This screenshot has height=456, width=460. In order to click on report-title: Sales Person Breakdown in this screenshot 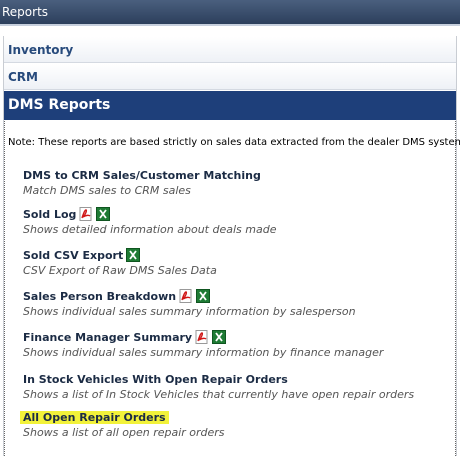, I will do `click(100, 296)`.